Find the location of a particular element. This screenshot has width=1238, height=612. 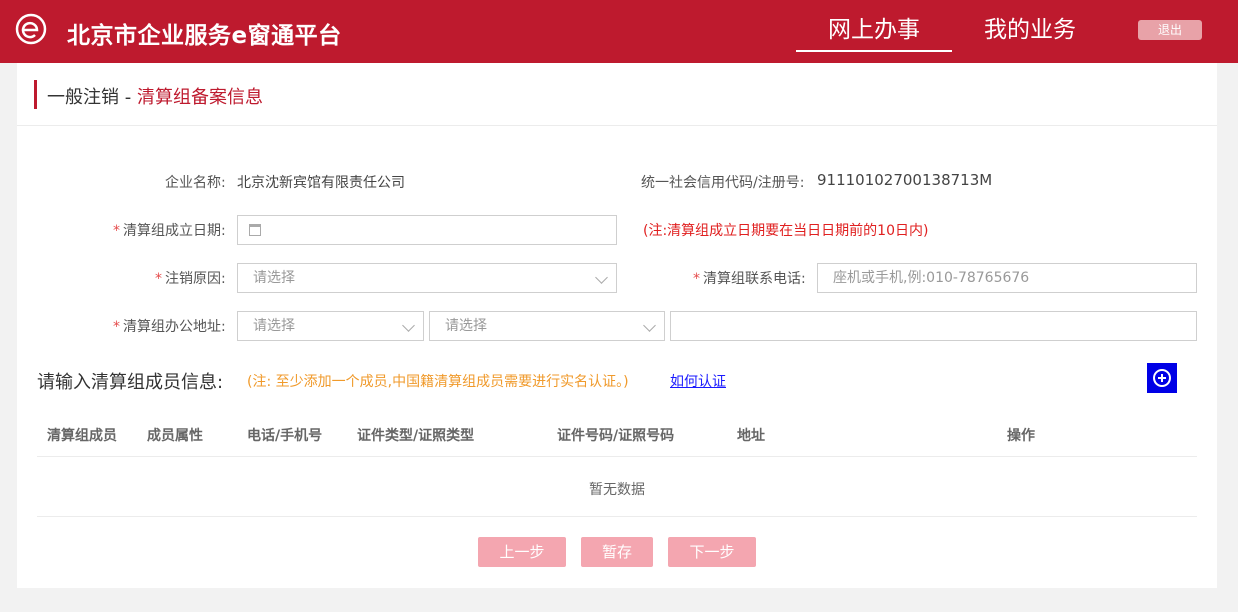

cancel-reason-label: * 注销原因: is located at coordinates (190, 278).